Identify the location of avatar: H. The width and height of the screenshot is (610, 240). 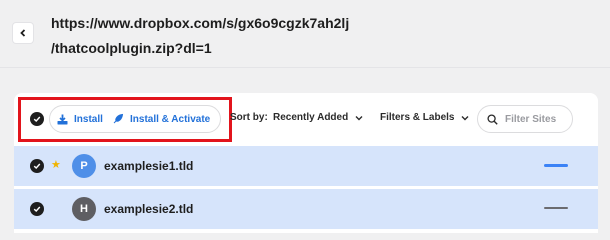
(84, 209).